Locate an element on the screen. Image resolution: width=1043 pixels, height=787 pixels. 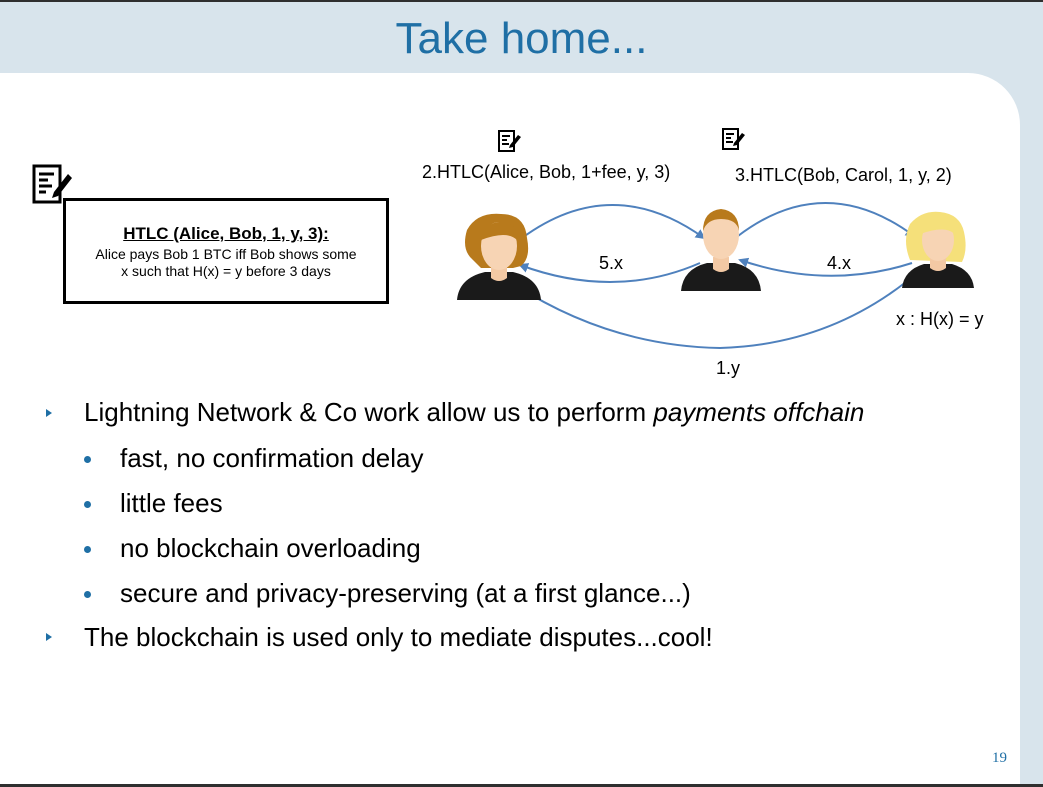
payment-arrows is located at coordinates (714, 276).